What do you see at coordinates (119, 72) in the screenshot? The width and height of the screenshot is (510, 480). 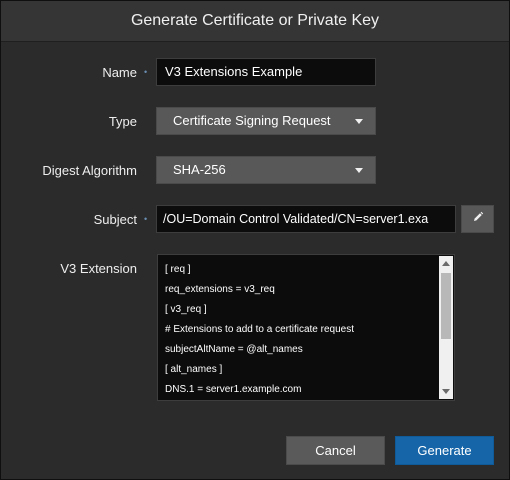 I see `name-label: Name` at bounding box center [119, 72].